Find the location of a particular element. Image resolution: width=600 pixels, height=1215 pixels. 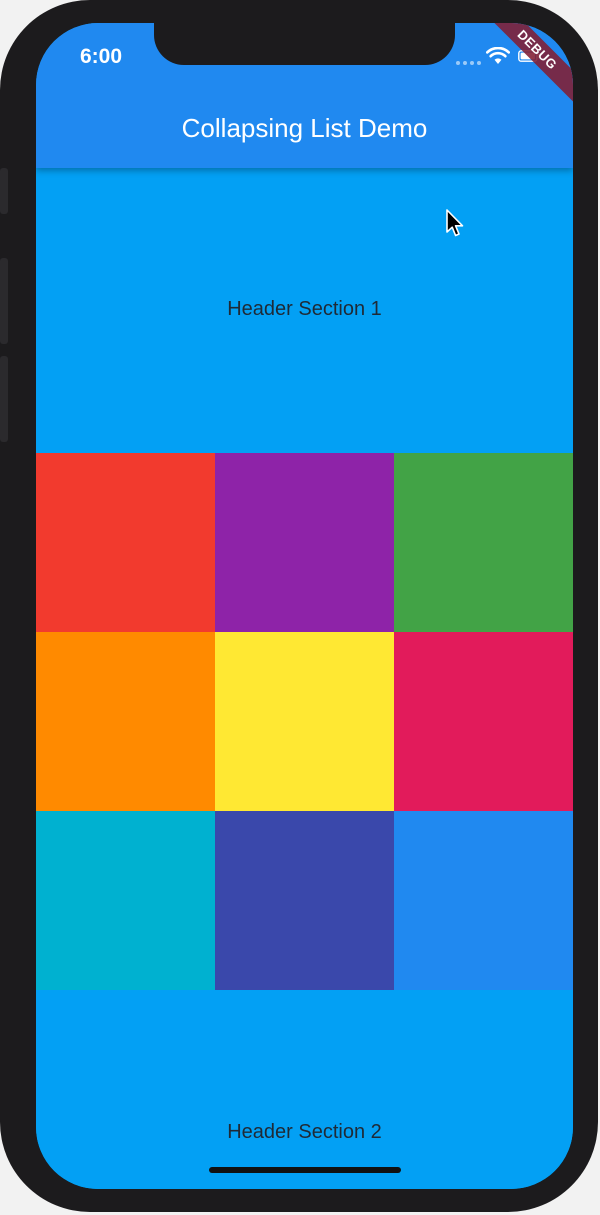

section-header-1-label: Header Section 1 is located at coordinates (304, 309).